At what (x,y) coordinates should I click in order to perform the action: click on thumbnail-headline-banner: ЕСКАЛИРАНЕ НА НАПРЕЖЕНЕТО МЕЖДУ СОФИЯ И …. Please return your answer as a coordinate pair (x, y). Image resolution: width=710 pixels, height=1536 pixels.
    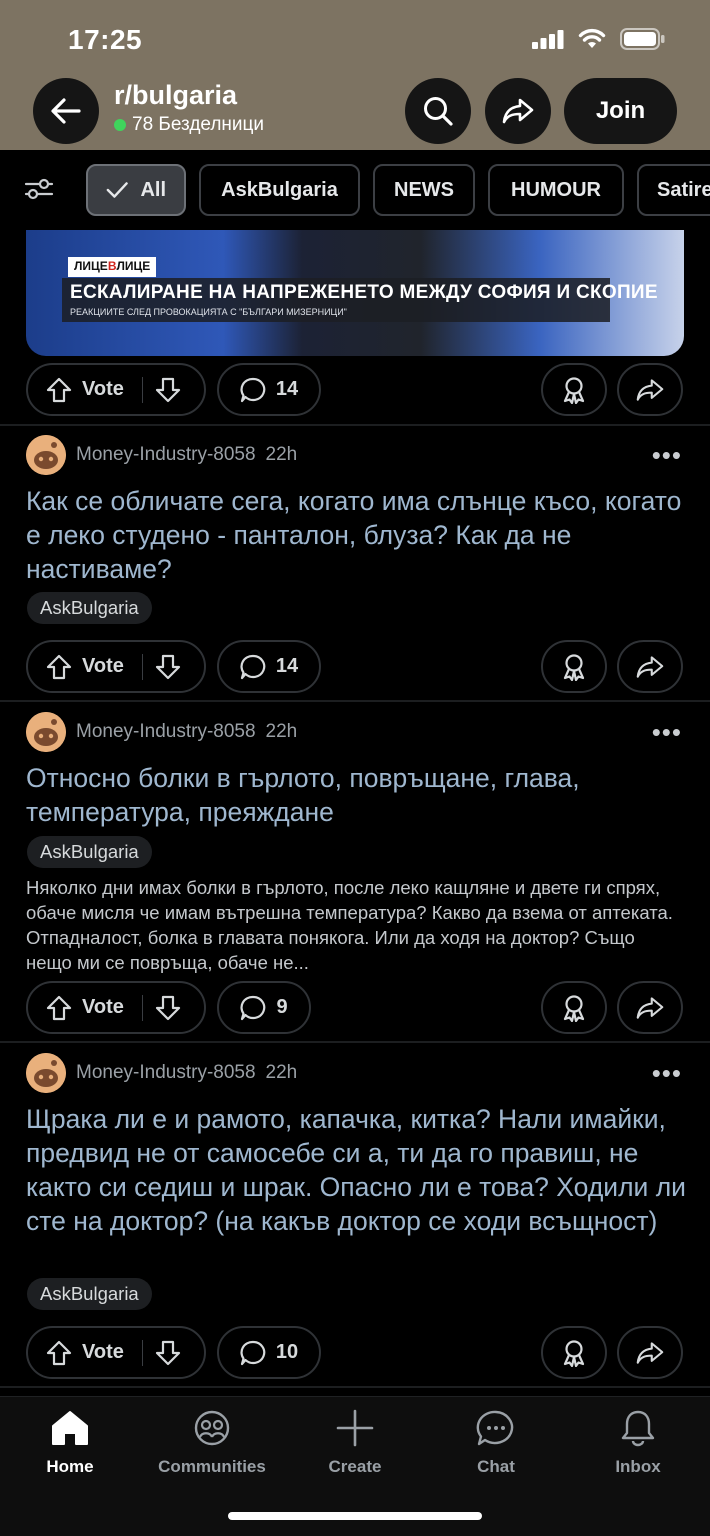
    Looking at the image, I should click on (360, 300).